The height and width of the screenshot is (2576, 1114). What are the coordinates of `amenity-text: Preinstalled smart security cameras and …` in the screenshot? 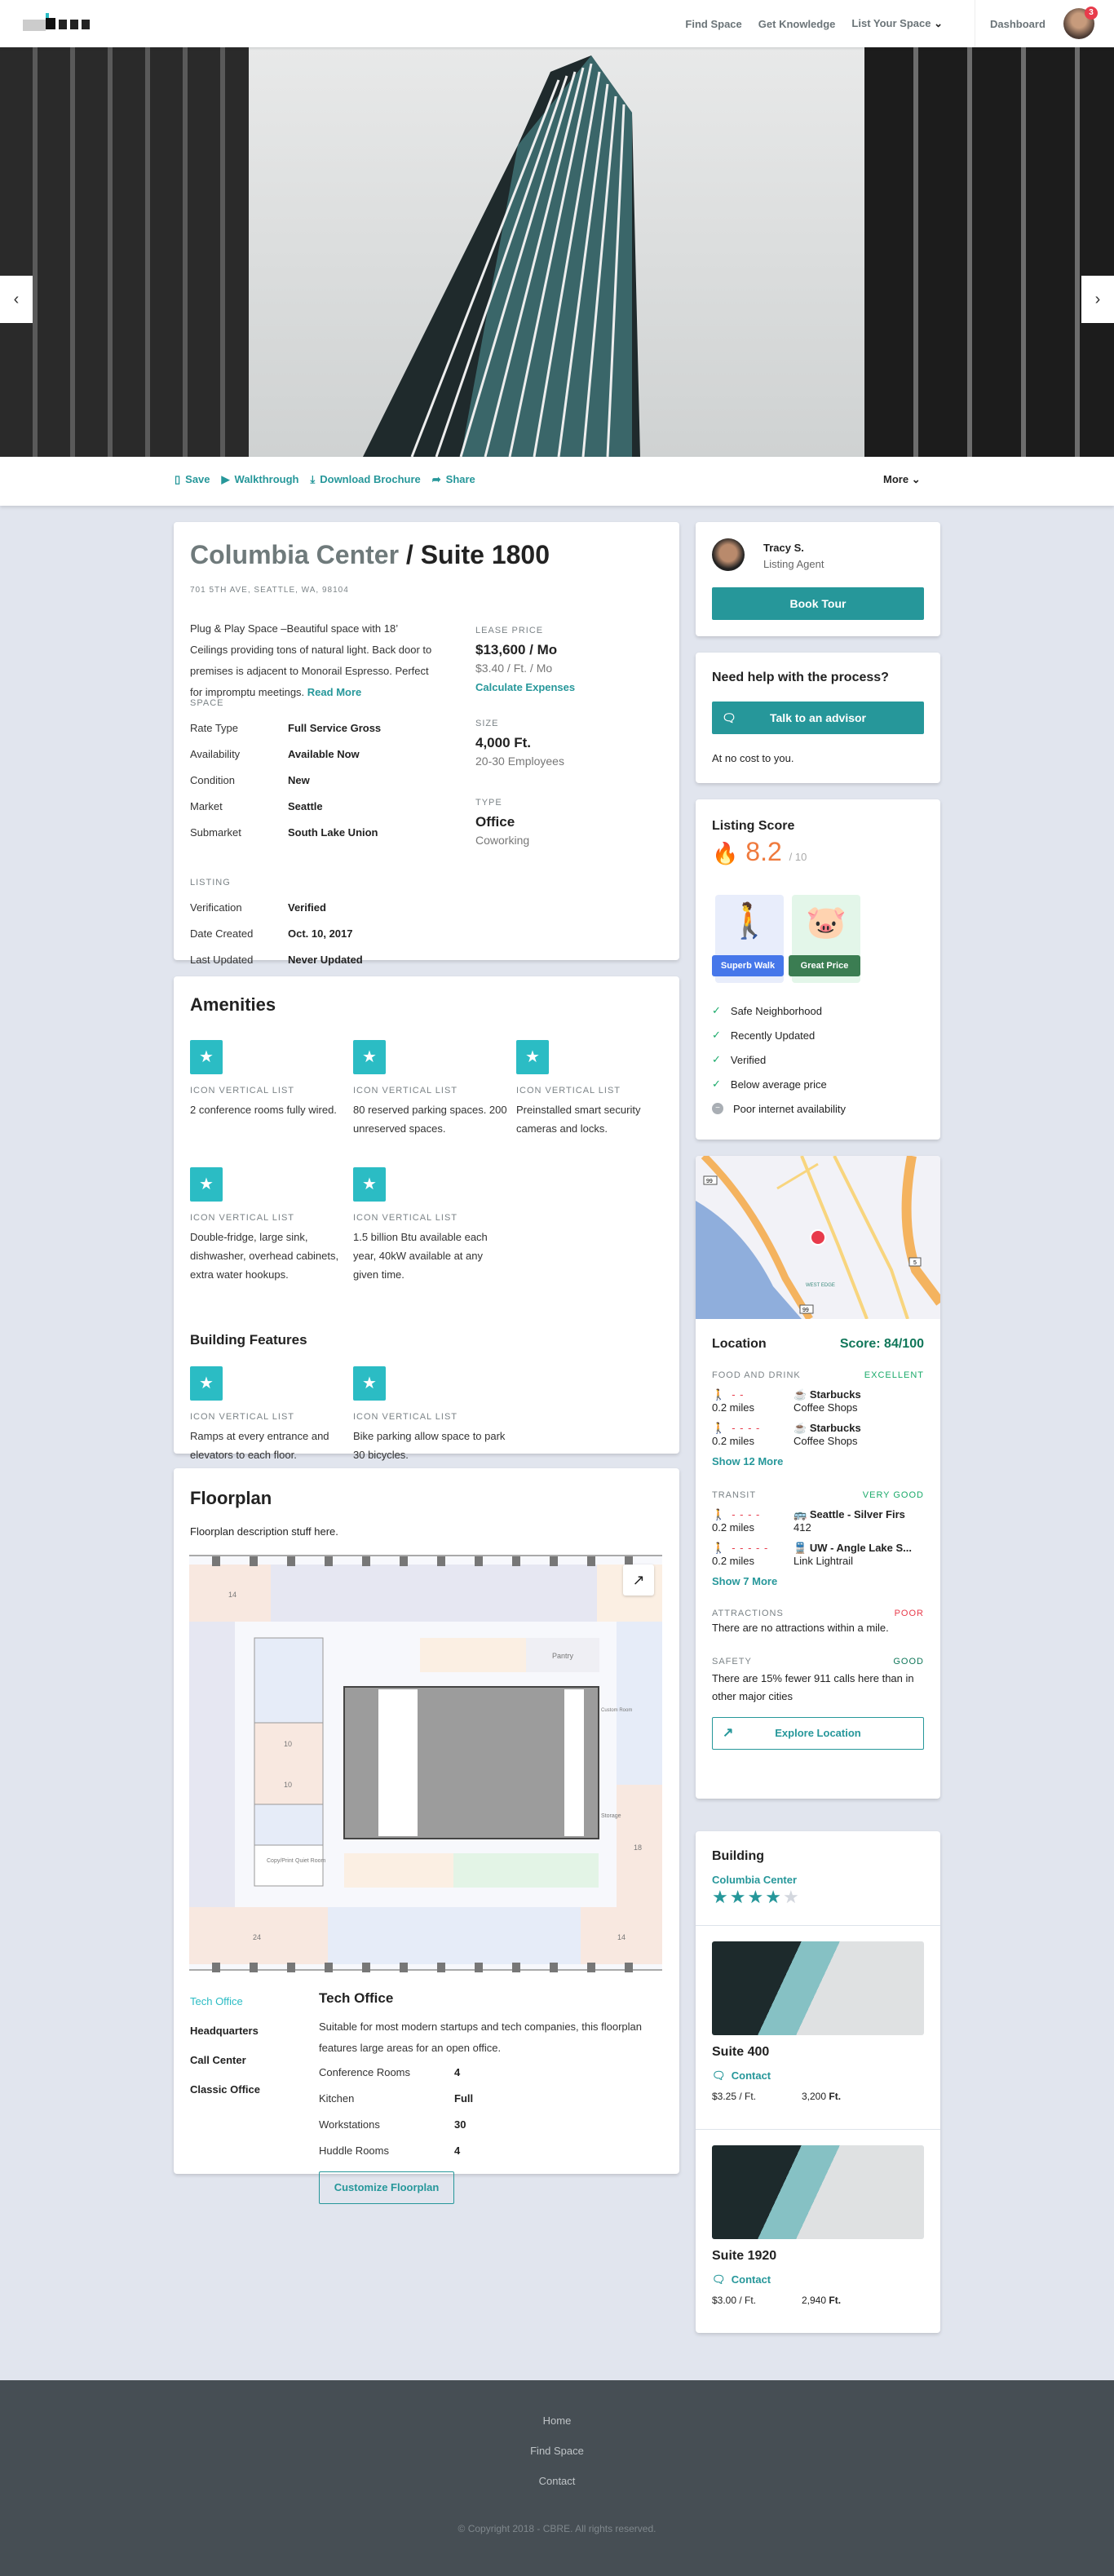 It's located at (578, 1119).